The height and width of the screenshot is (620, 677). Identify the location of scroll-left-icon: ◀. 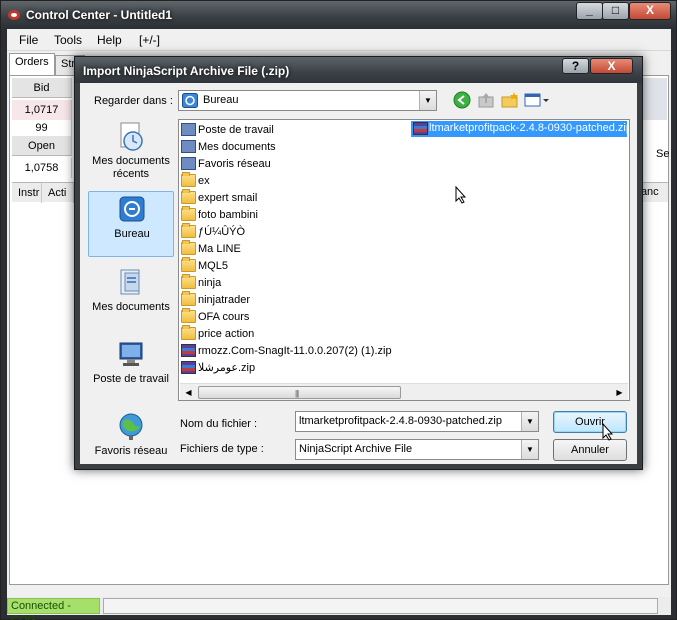
(188, 392).